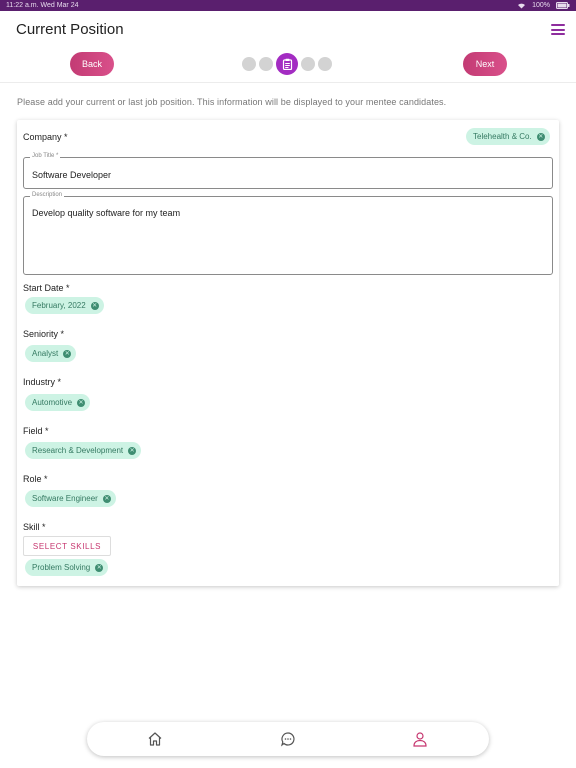  I want to click on seniority-chip: Analyst ✕, so click(51, 353).